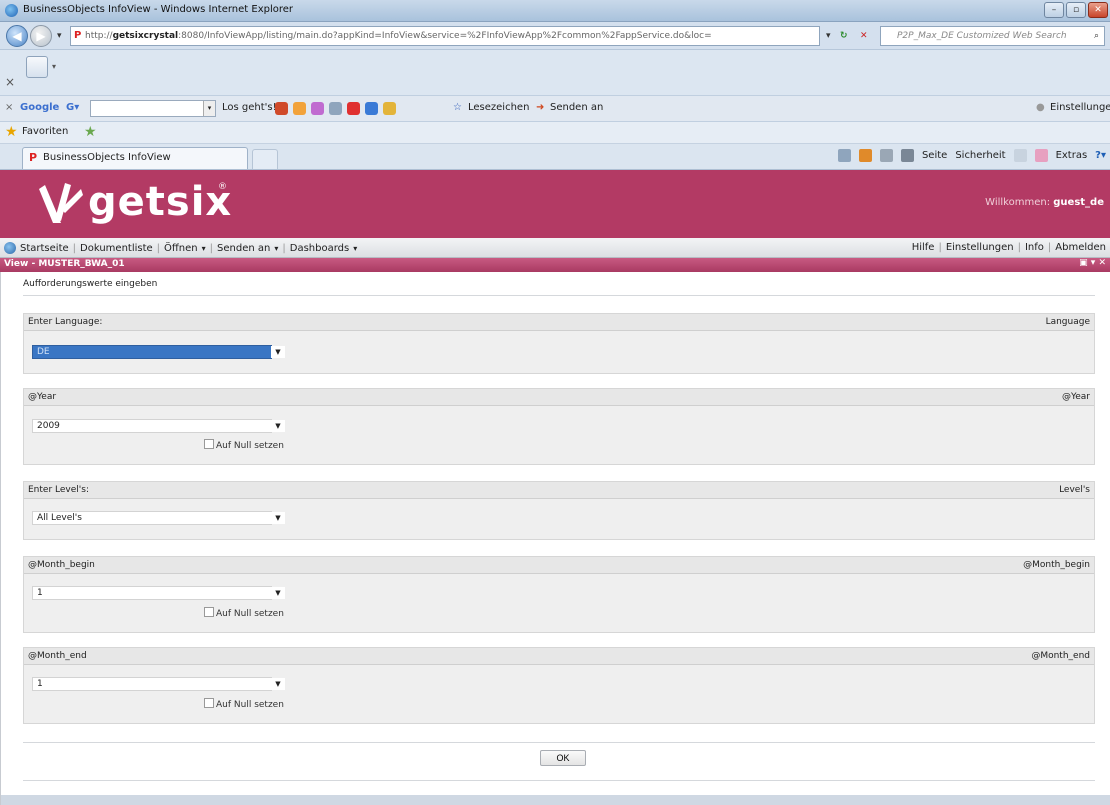  What do you see at coordinates (1020, 155) in the screenshot?
I see `research-icon` at bounding box center [1020, 155].